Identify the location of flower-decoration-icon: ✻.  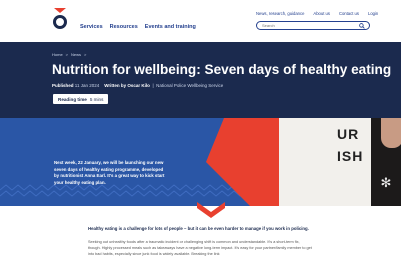
(386, 182).